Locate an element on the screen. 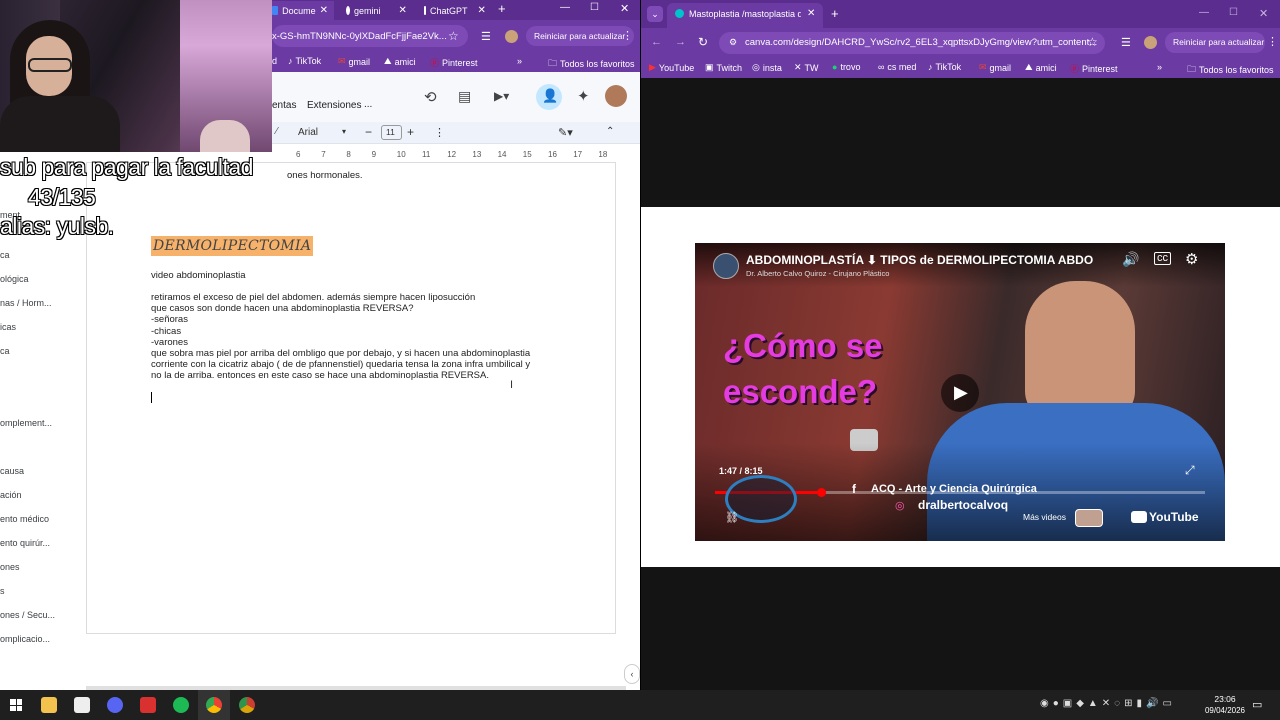  settings-gear-icon: ⚙ is located at coordinates (1191, 259).